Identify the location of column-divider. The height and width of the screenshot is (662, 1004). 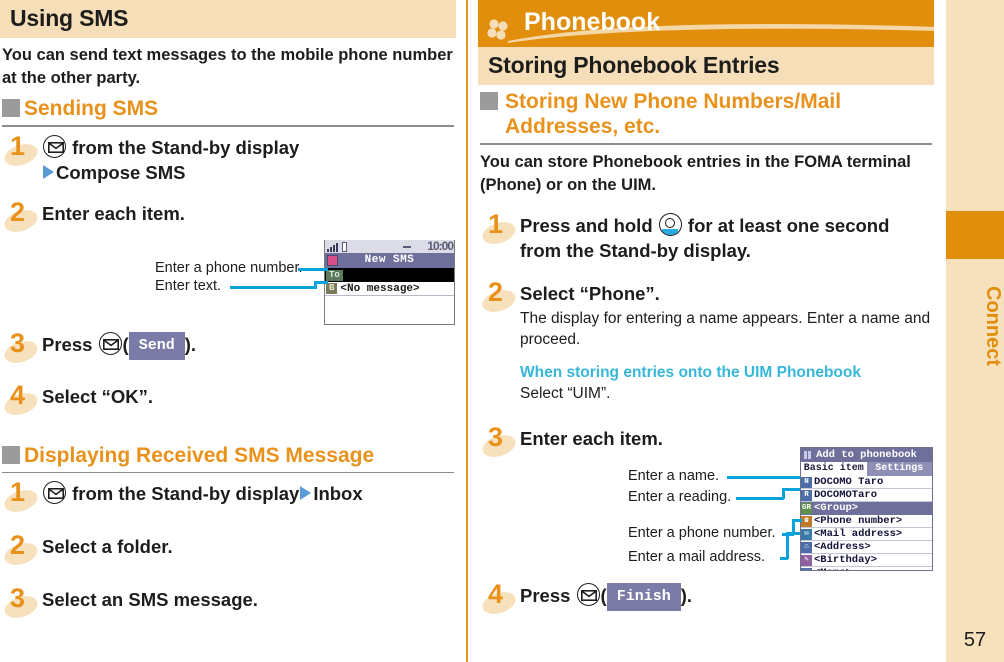
(467, 331).